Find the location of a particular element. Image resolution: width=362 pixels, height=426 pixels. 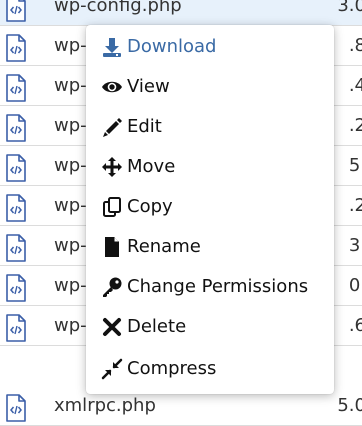

menu-item-rename: Rename is located at coordinates (210, 247).